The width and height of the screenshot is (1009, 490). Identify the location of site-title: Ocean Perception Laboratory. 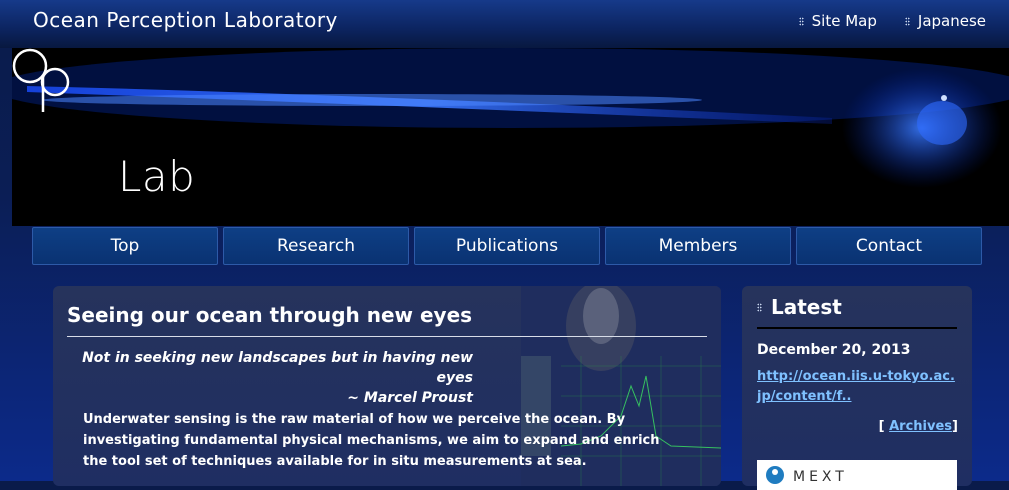
(185, 20).